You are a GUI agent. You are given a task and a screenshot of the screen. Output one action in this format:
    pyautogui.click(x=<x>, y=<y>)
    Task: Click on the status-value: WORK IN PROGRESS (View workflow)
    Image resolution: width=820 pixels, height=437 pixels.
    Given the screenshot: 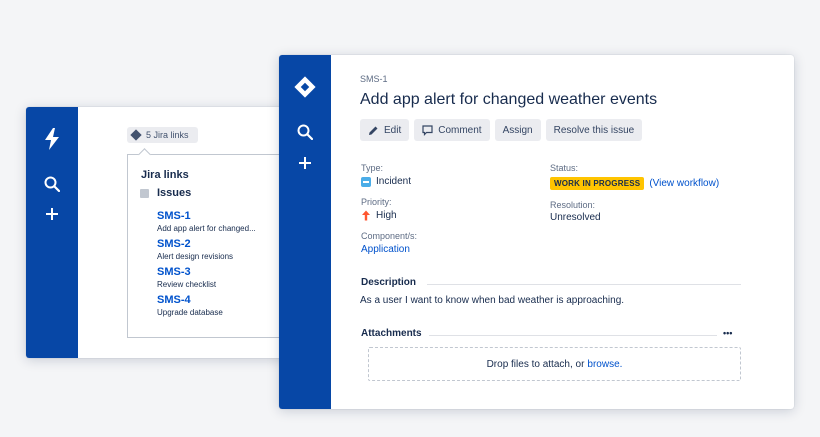 What is the action you would take?
    pyautogui.click(x=634, y=183)
    